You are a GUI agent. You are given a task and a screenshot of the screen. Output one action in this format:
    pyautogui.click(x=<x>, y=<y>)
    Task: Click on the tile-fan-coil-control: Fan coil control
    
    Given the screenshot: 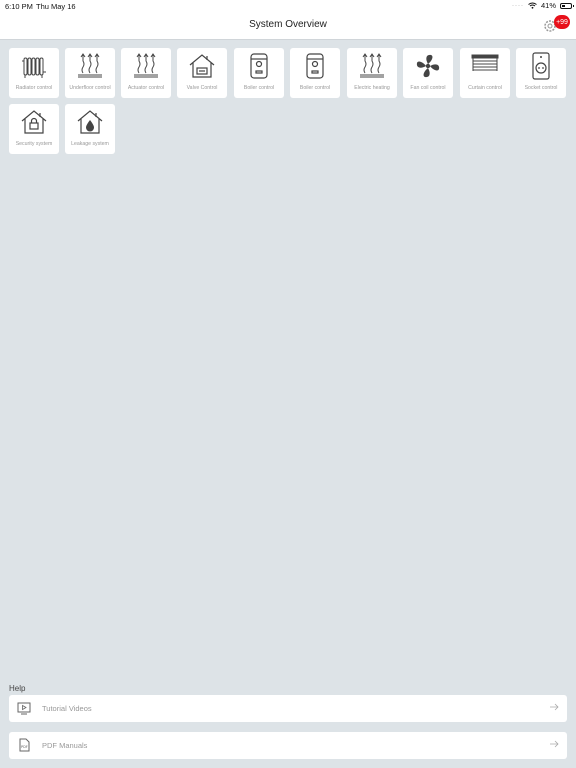 What is the action you would take?
    pyautogui.click(x=428, y=73)
    